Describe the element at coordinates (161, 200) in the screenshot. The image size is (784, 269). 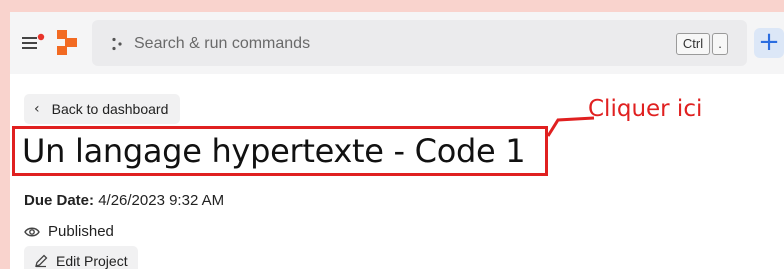
I see `due-date-value: 4/26/2023 9:32 AM` at that location.